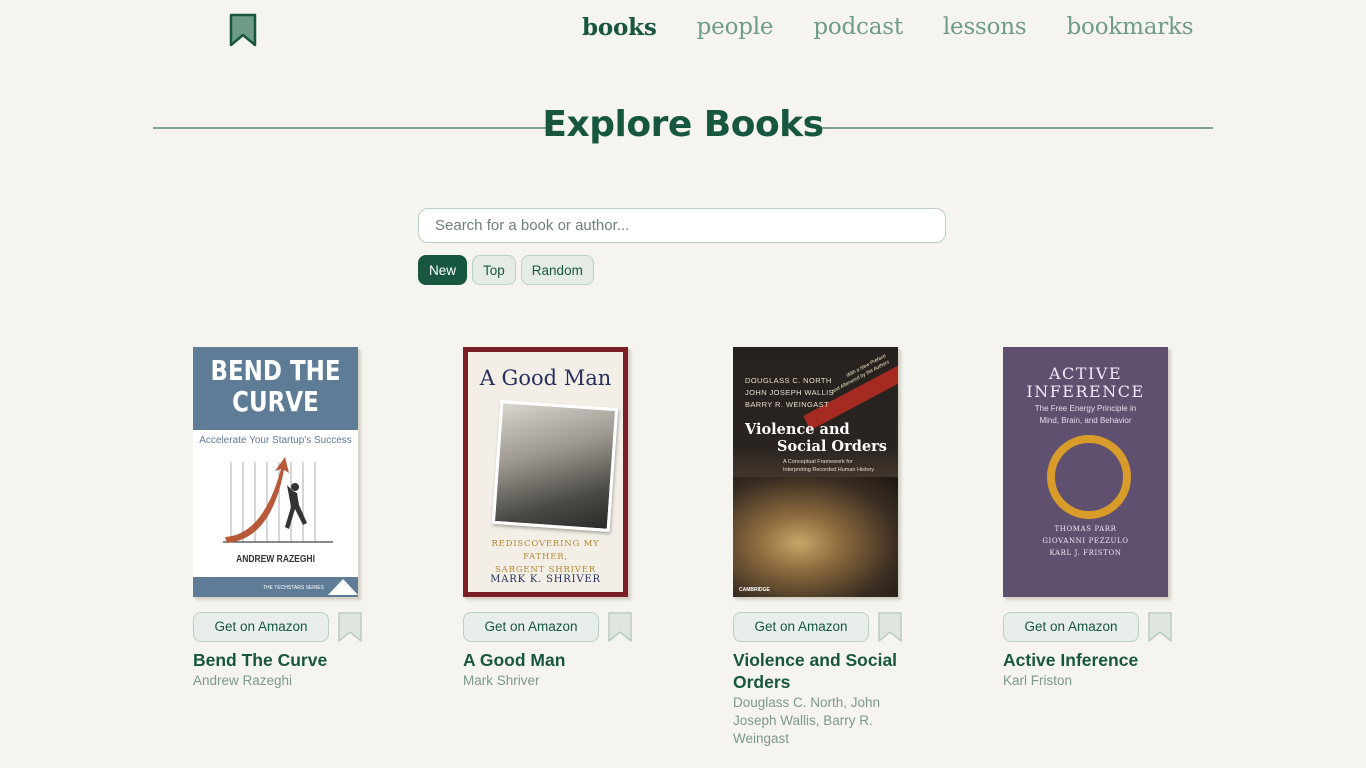 This screenshot has height=768, width=1366. Describe the element at coordinates (293, 588) in the screenshot. I see `cover-series: THE TECHSTARS SERIES` at that location.